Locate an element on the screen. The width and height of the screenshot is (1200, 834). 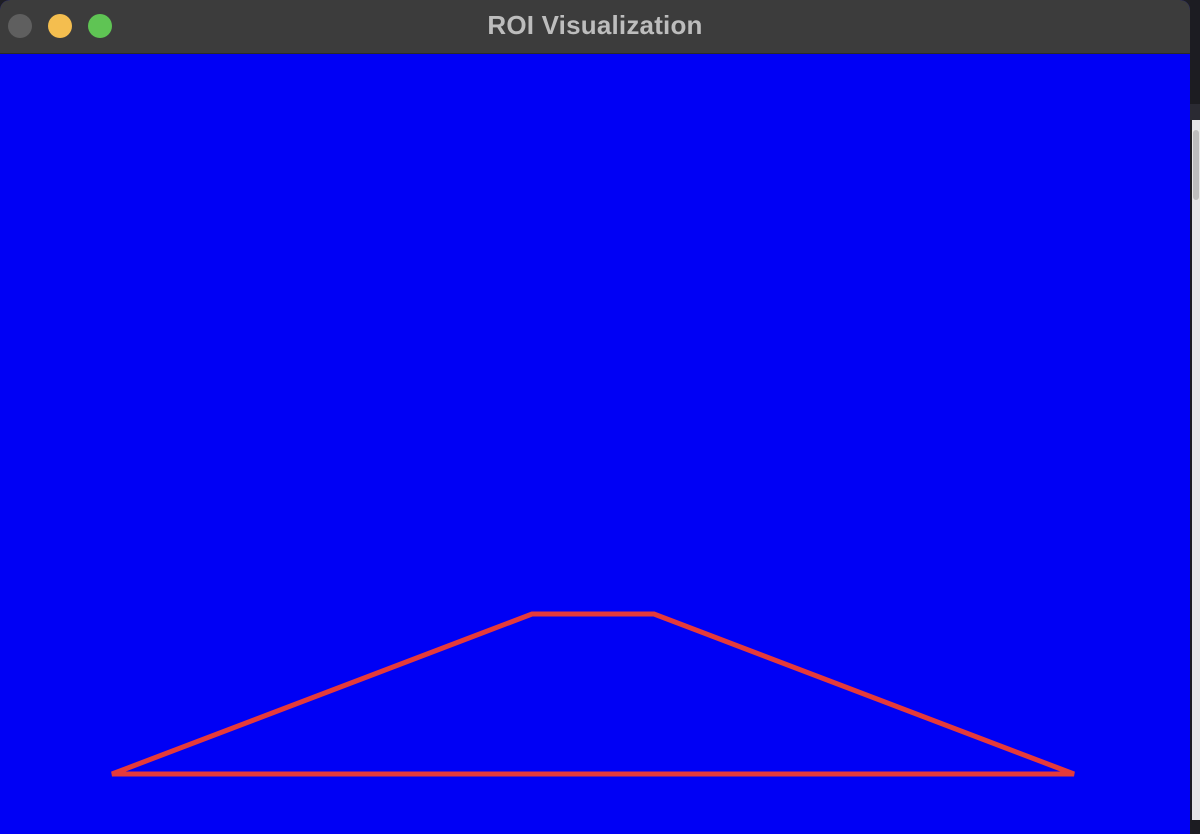
background-scrollbar-thumb is located at coordinates (1196, 165).